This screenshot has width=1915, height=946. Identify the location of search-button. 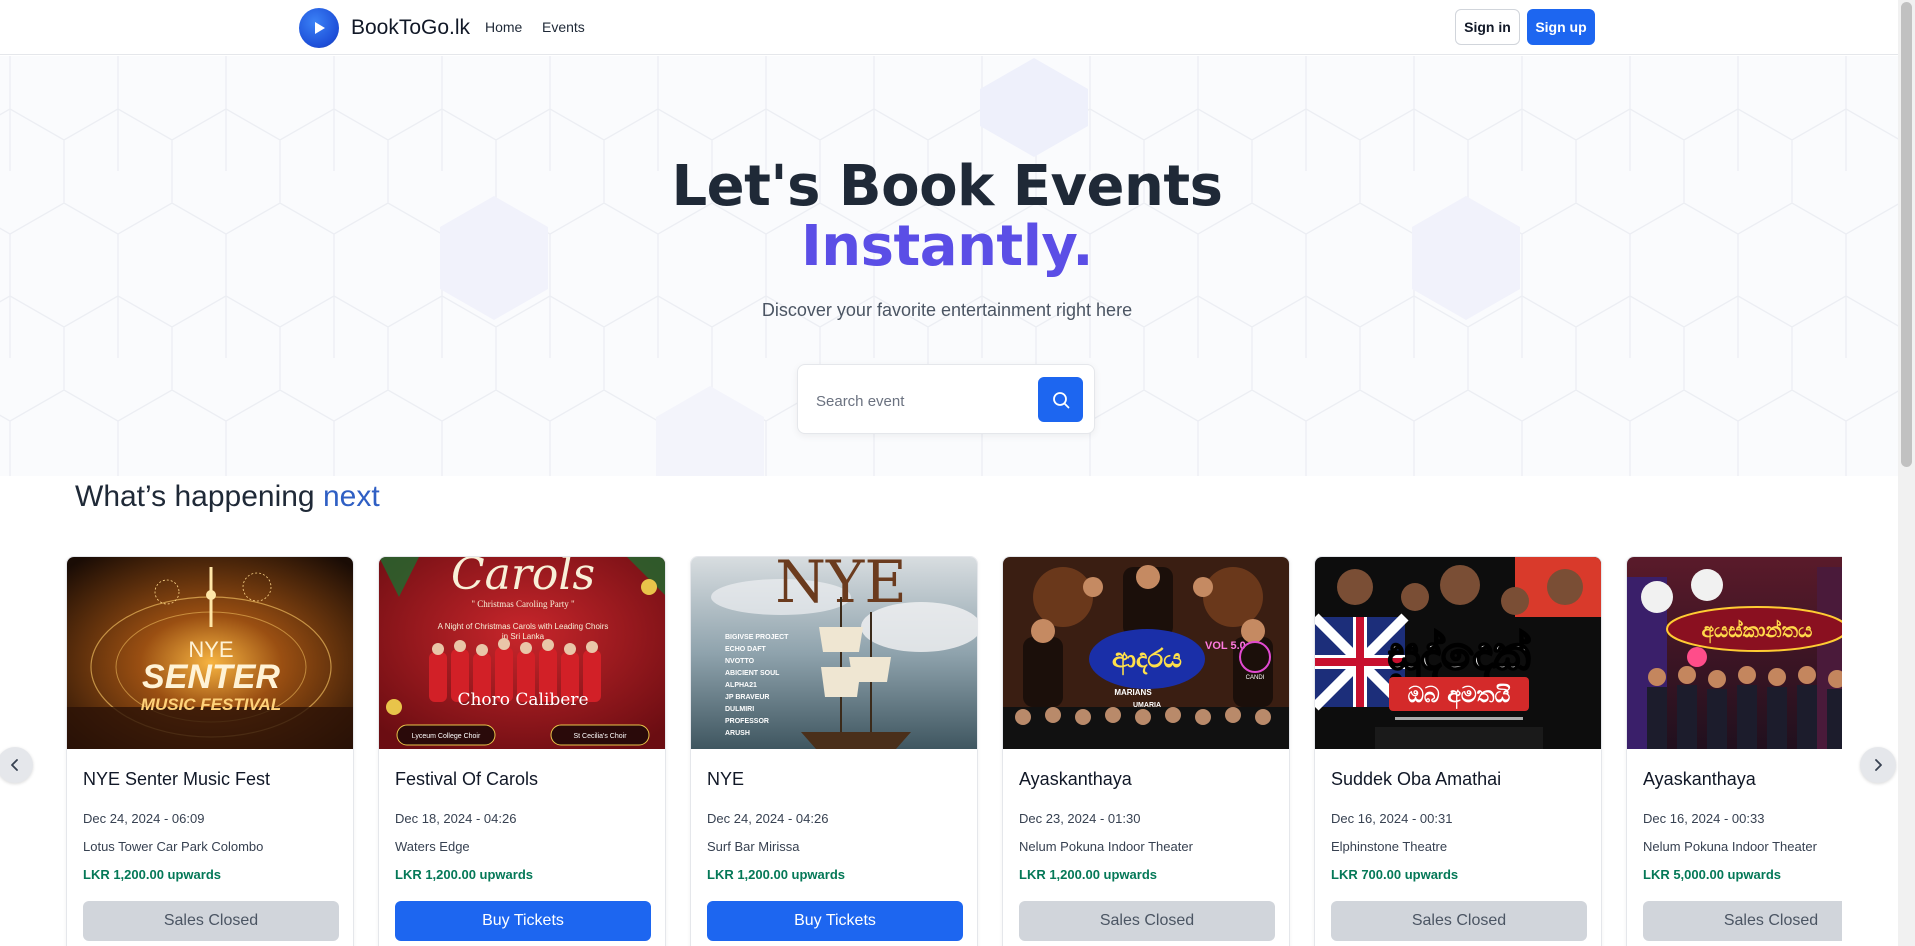
(1060, 399).